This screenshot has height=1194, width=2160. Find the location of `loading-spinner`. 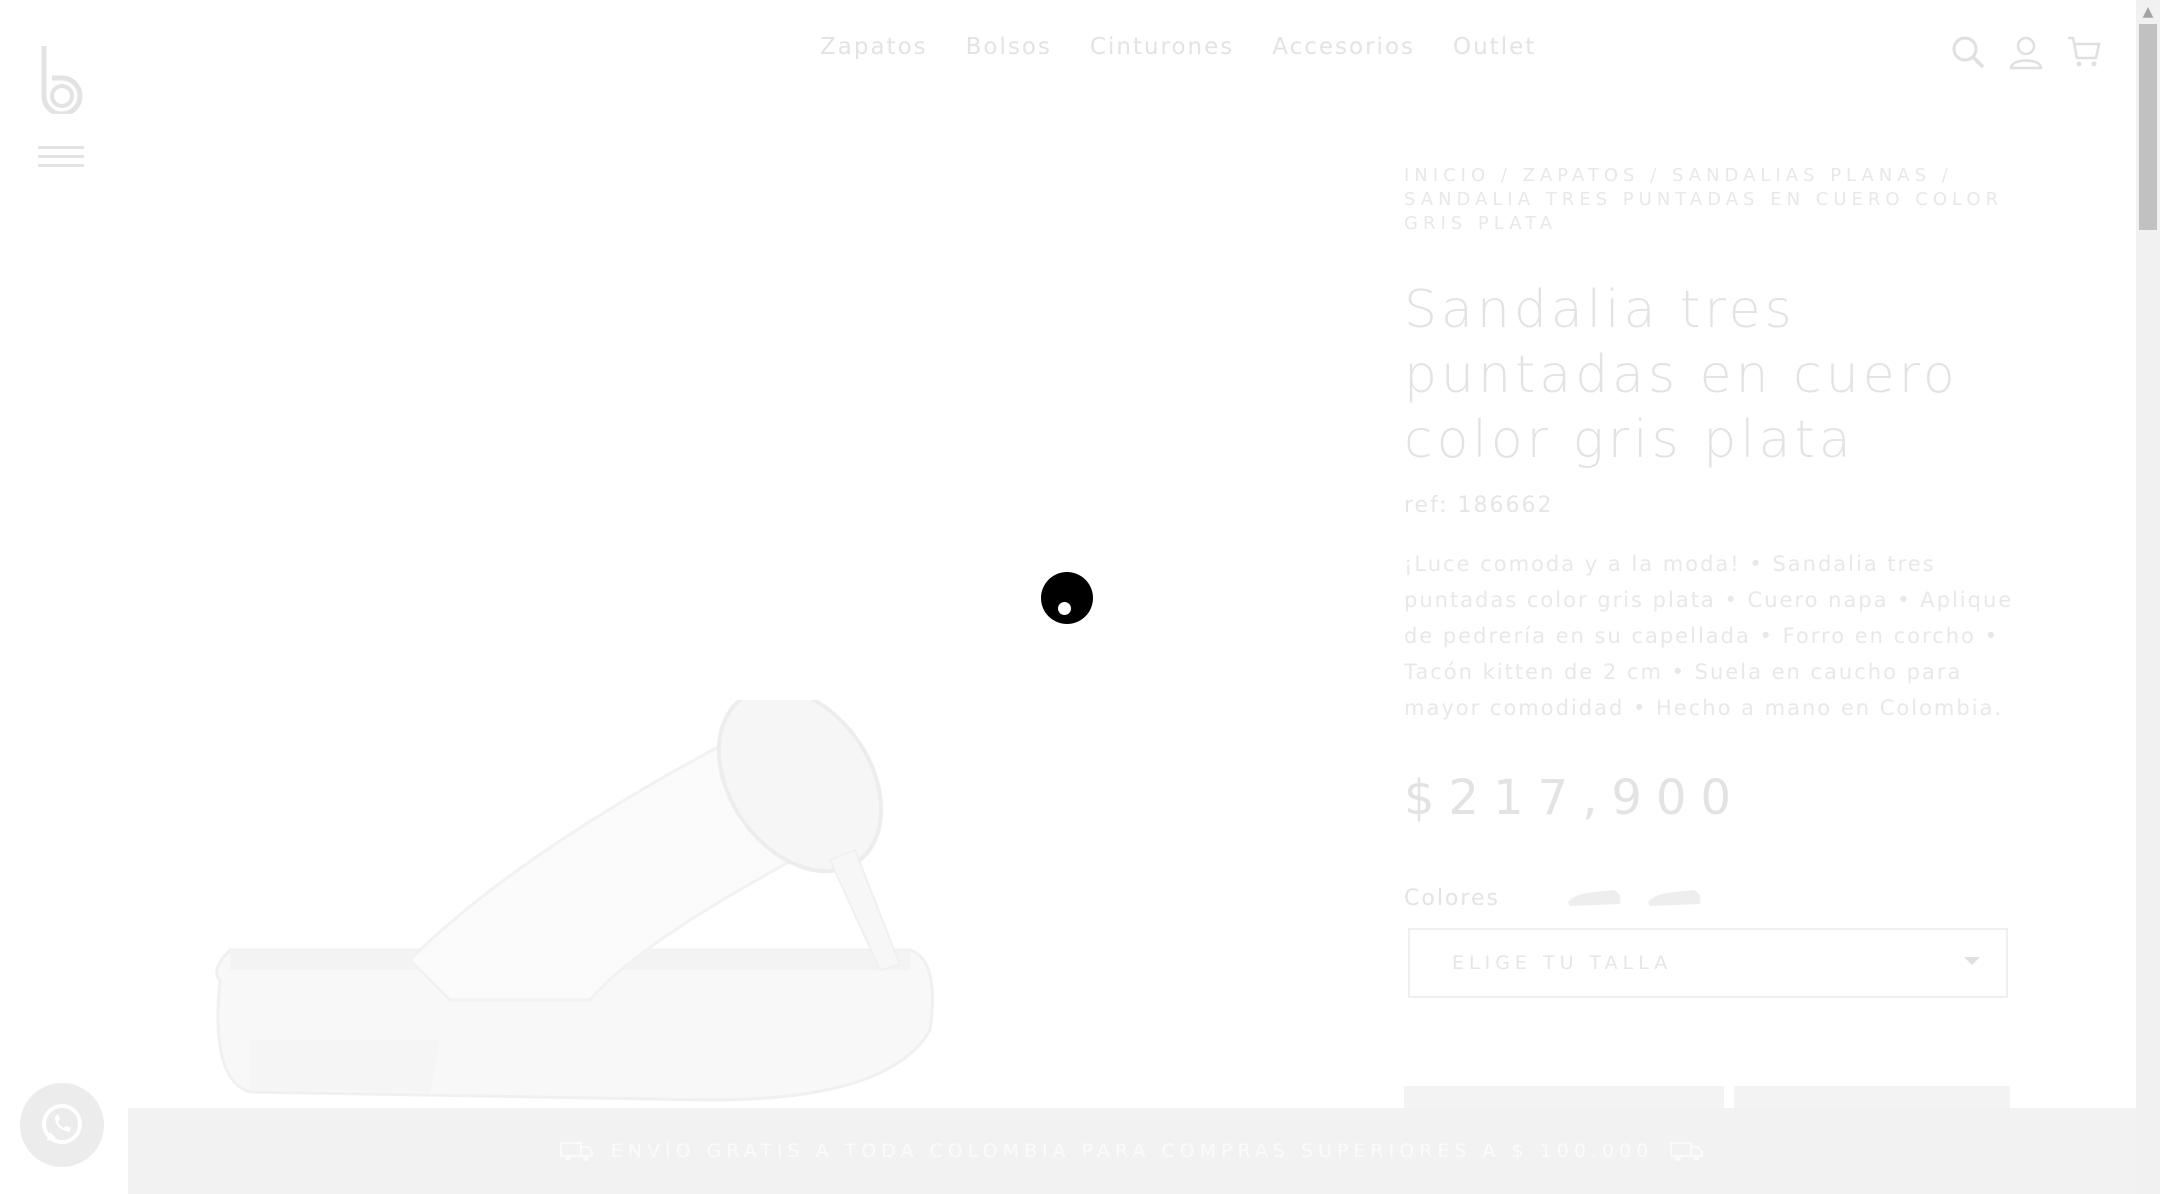

loading-spinner is located at coordinates (1067, 598).